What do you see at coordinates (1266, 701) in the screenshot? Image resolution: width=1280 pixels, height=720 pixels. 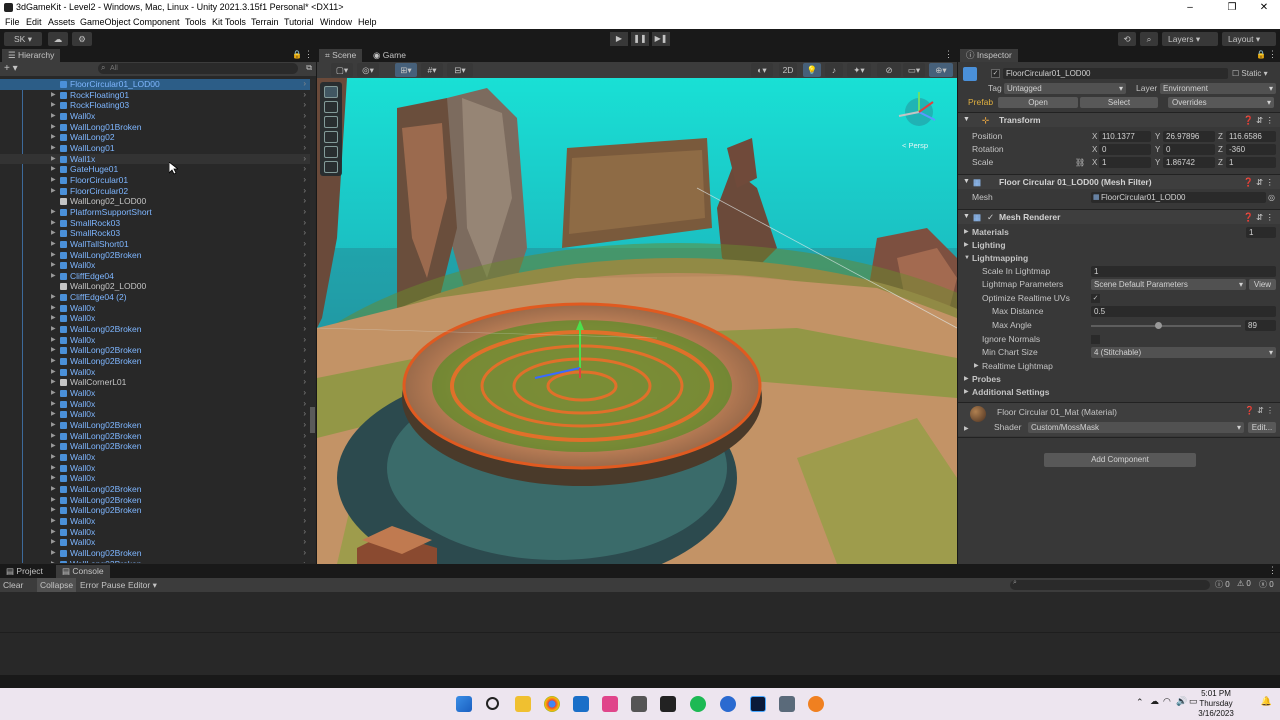 I see `notification-icon: 🔔` at bounding box center [1266, 701].